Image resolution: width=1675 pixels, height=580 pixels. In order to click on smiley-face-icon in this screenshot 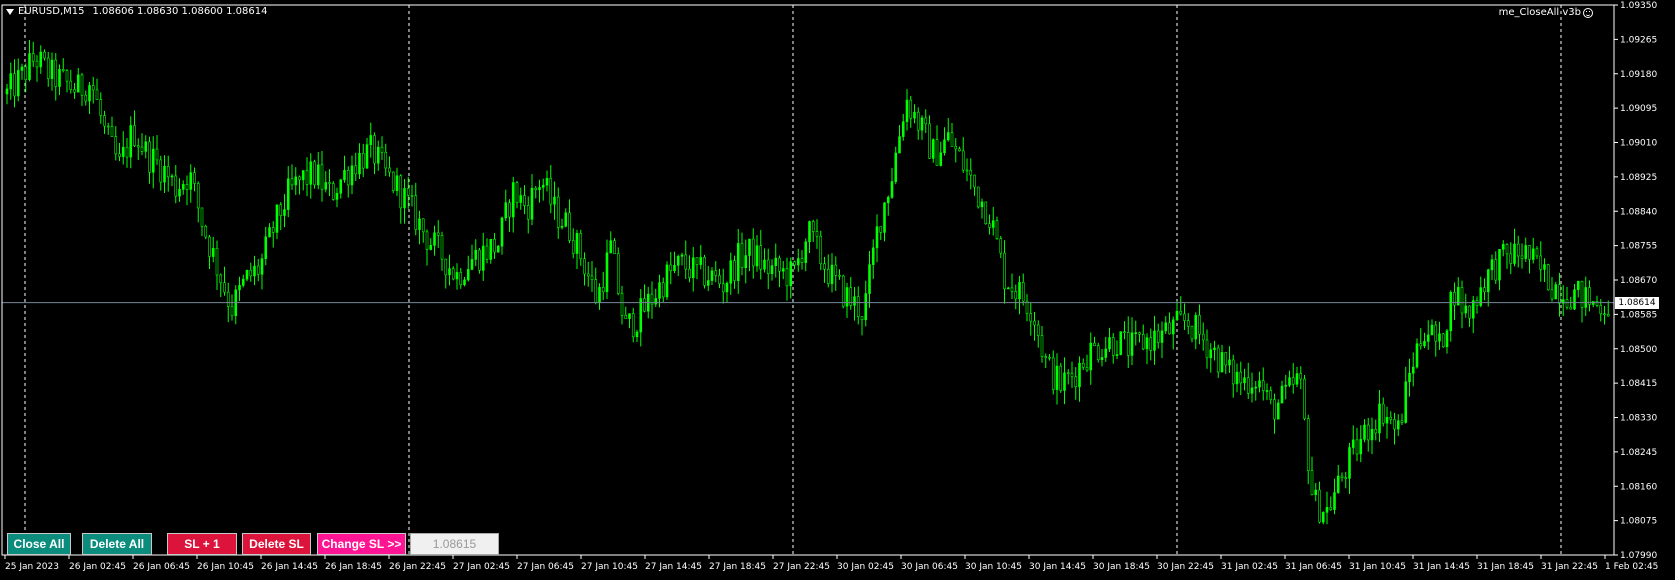, I will do `click(1588, 12)`.